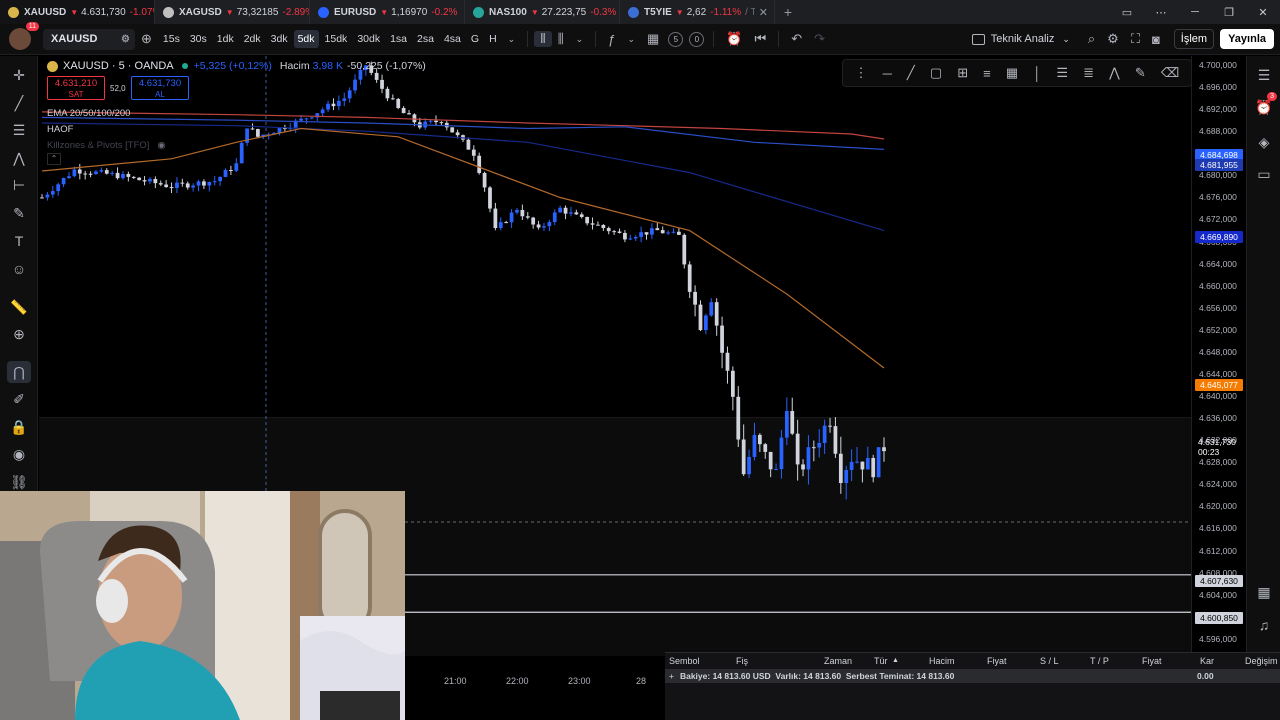 The width and height of the screenshot is (1280, 720). I want to click on settings-icon: ⚙, so click(1113, 39).